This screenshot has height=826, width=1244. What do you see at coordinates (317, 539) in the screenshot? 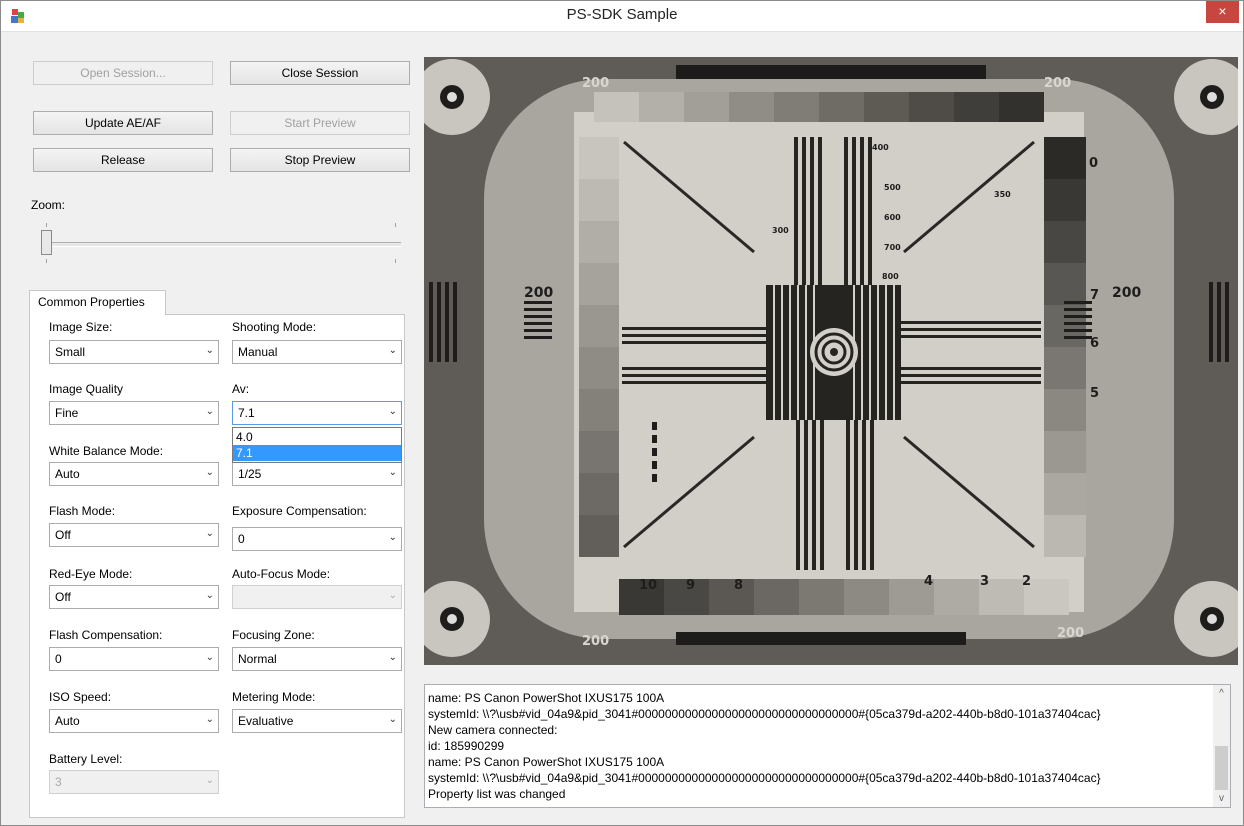
I see `exposure-compensation-select: 0 ⌄` at bounding box center [317, 539].